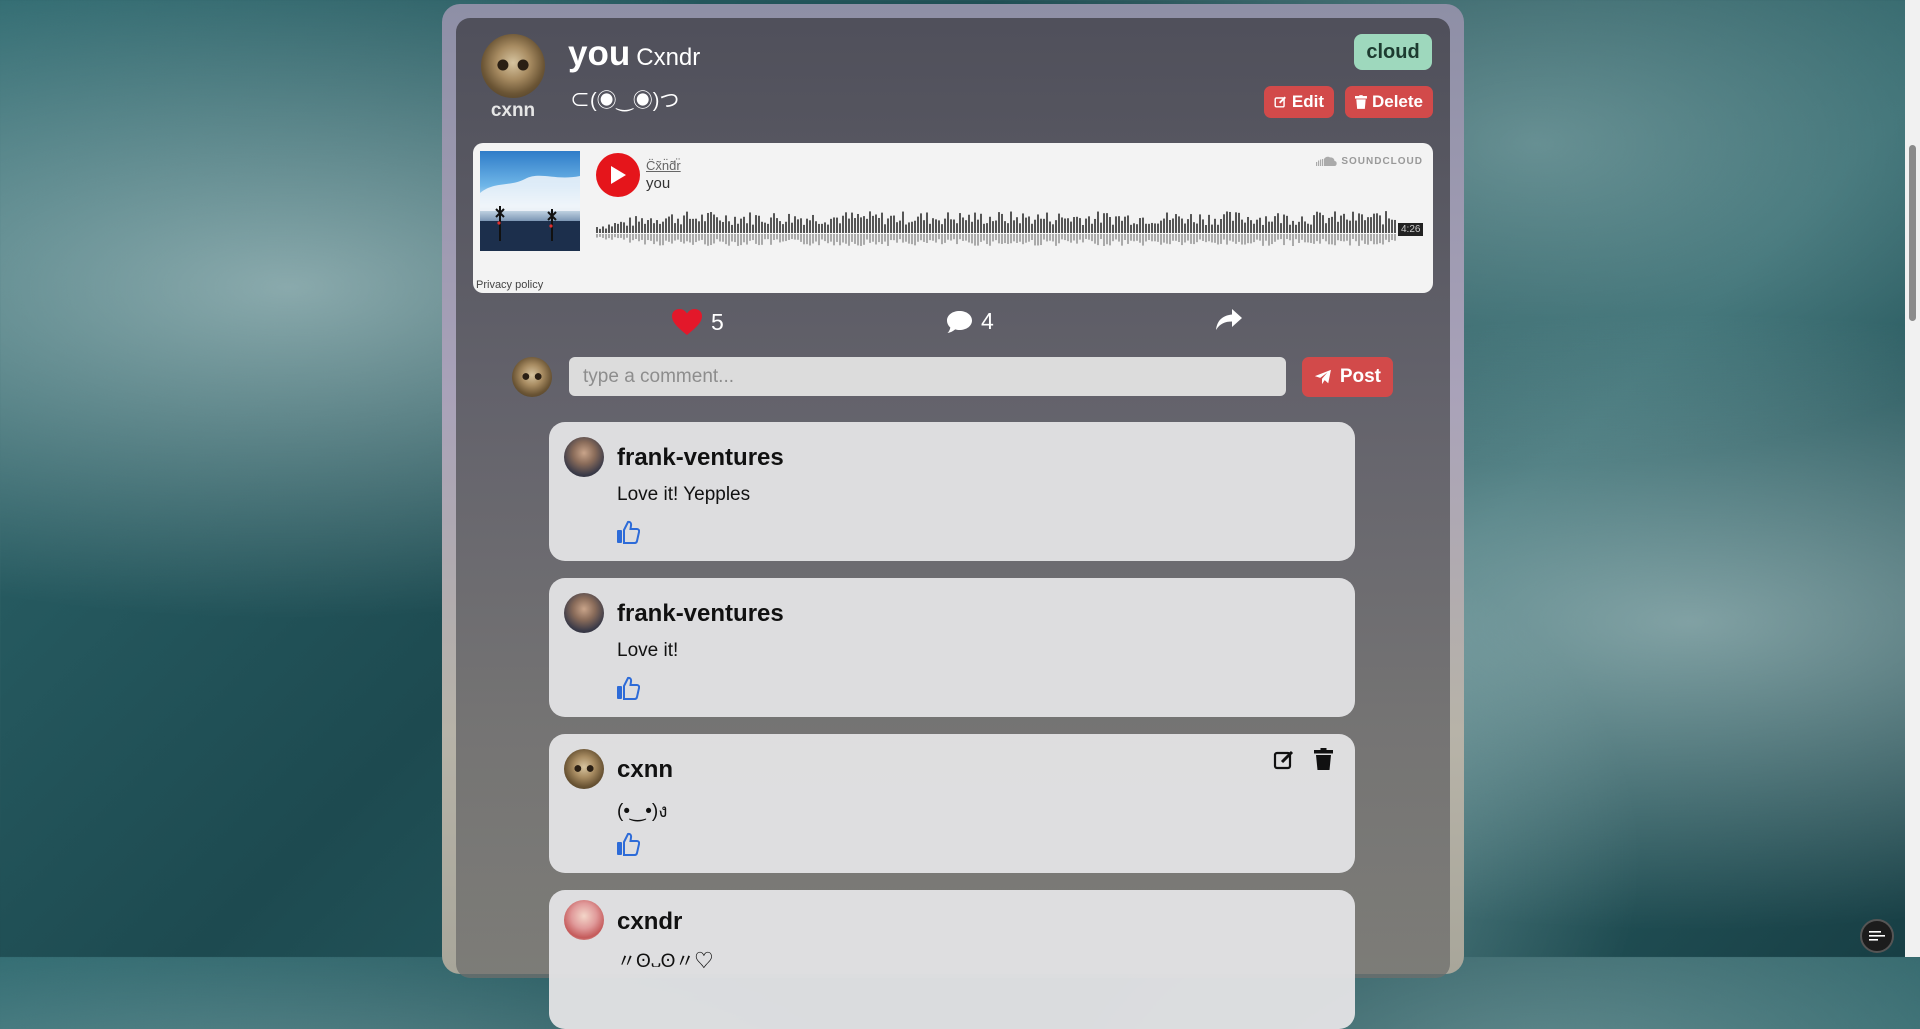 The height and width of the screenshot is (1029, 1920). Describe the element at coordinates (658, 183) in the screenshot. I see `player-track-title: you` at that location.